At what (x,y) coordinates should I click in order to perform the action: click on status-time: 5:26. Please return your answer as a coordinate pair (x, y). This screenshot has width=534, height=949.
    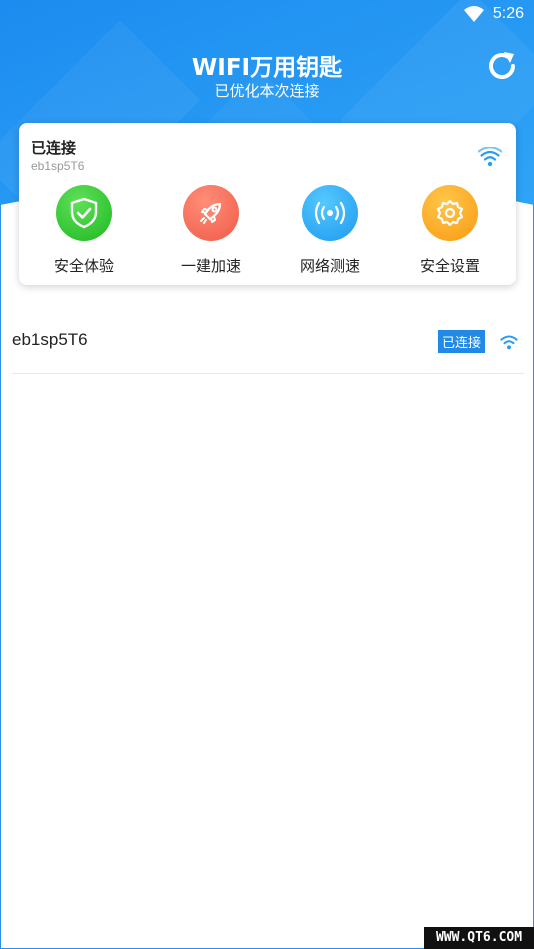
    Looking at the image, I should click on (508, 13).